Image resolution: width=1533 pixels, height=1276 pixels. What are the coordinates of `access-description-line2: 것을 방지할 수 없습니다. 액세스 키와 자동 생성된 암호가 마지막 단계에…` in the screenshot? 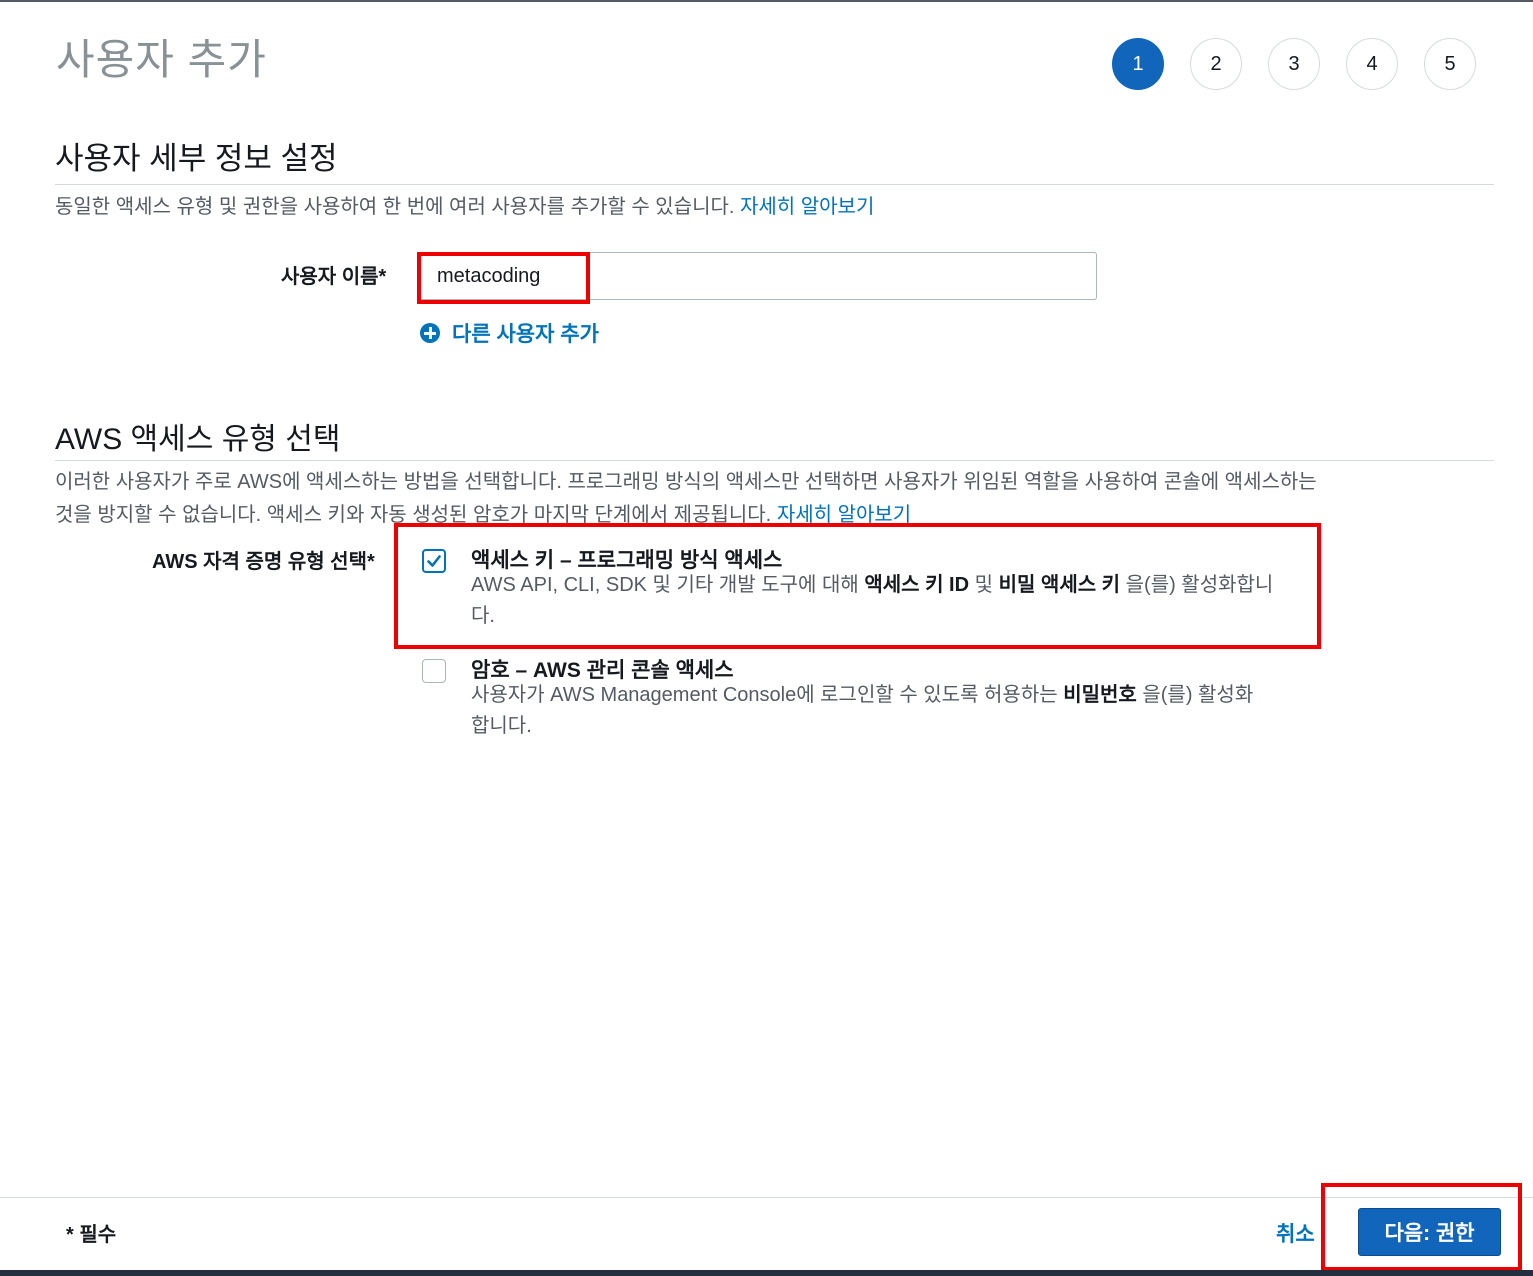 It's located at (413, 515).